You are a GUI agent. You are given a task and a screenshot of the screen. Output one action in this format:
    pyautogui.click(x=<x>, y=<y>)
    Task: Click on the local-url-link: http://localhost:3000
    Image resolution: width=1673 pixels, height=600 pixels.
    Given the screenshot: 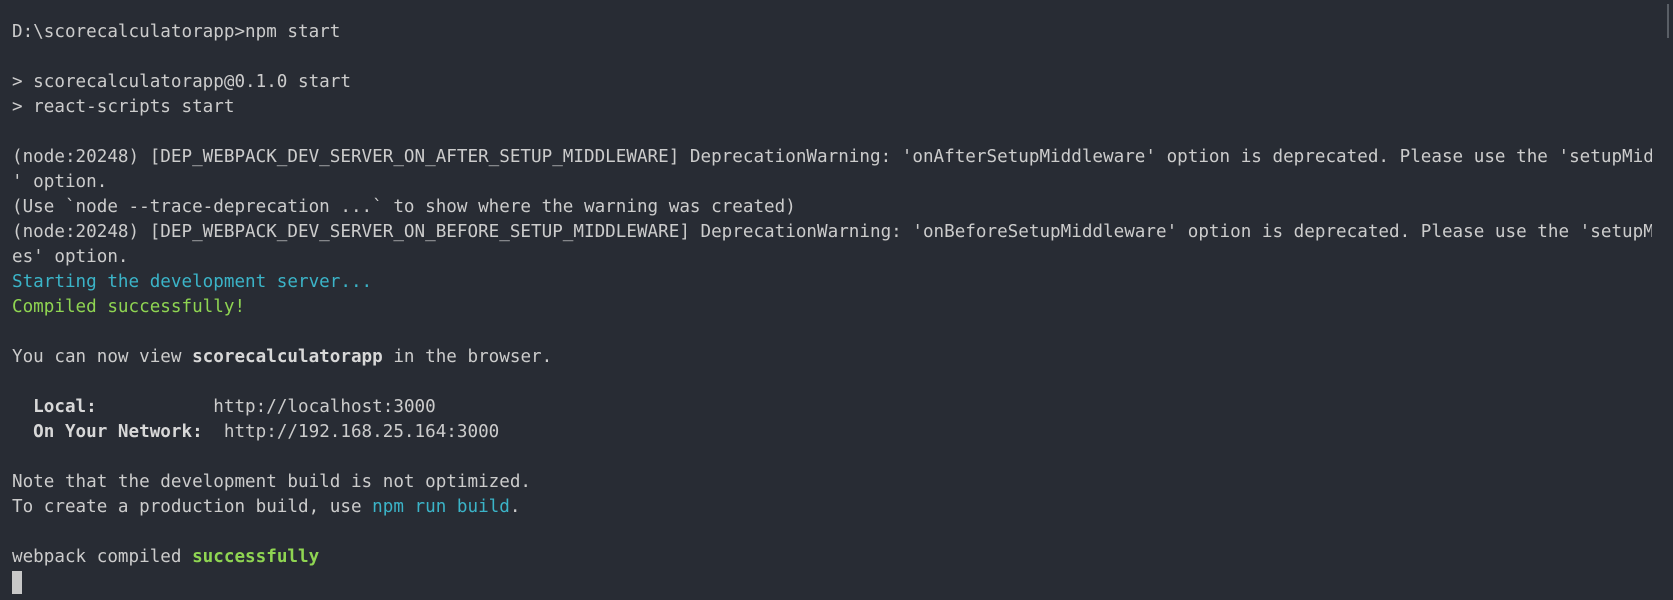 What is the action you would take?
    pyautogui.click(x=324, y=407)
    